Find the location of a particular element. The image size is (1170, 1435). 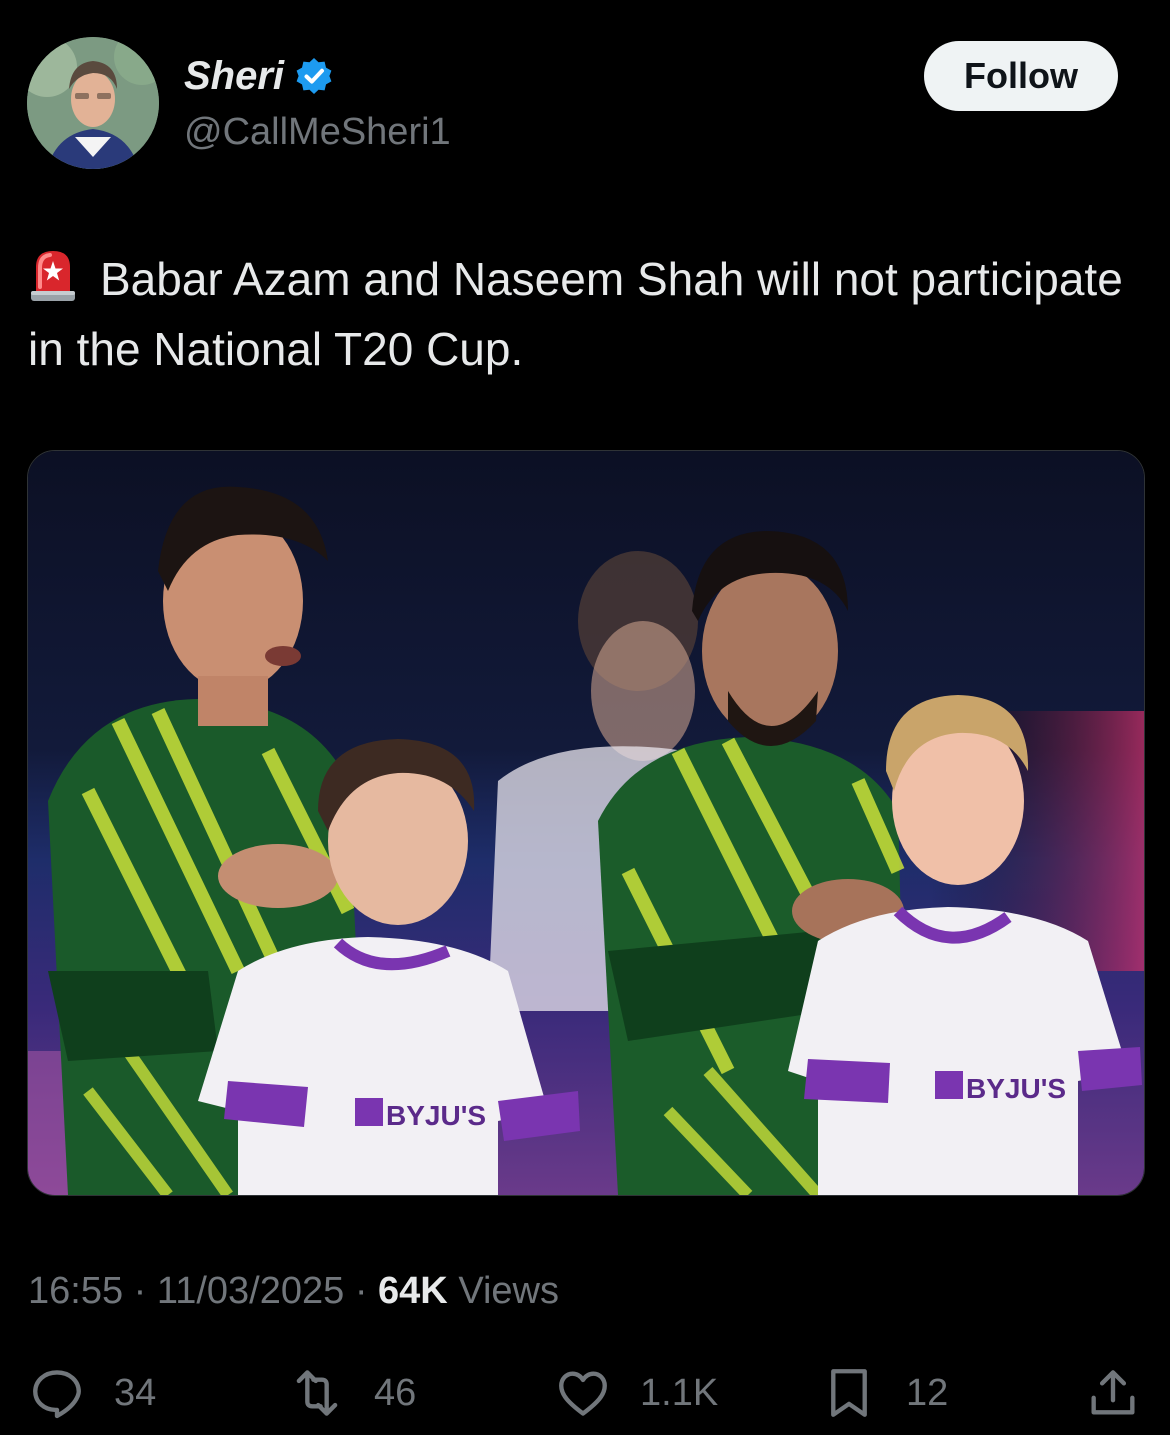

bookmark-icon is located at coordinates (849, 1393).